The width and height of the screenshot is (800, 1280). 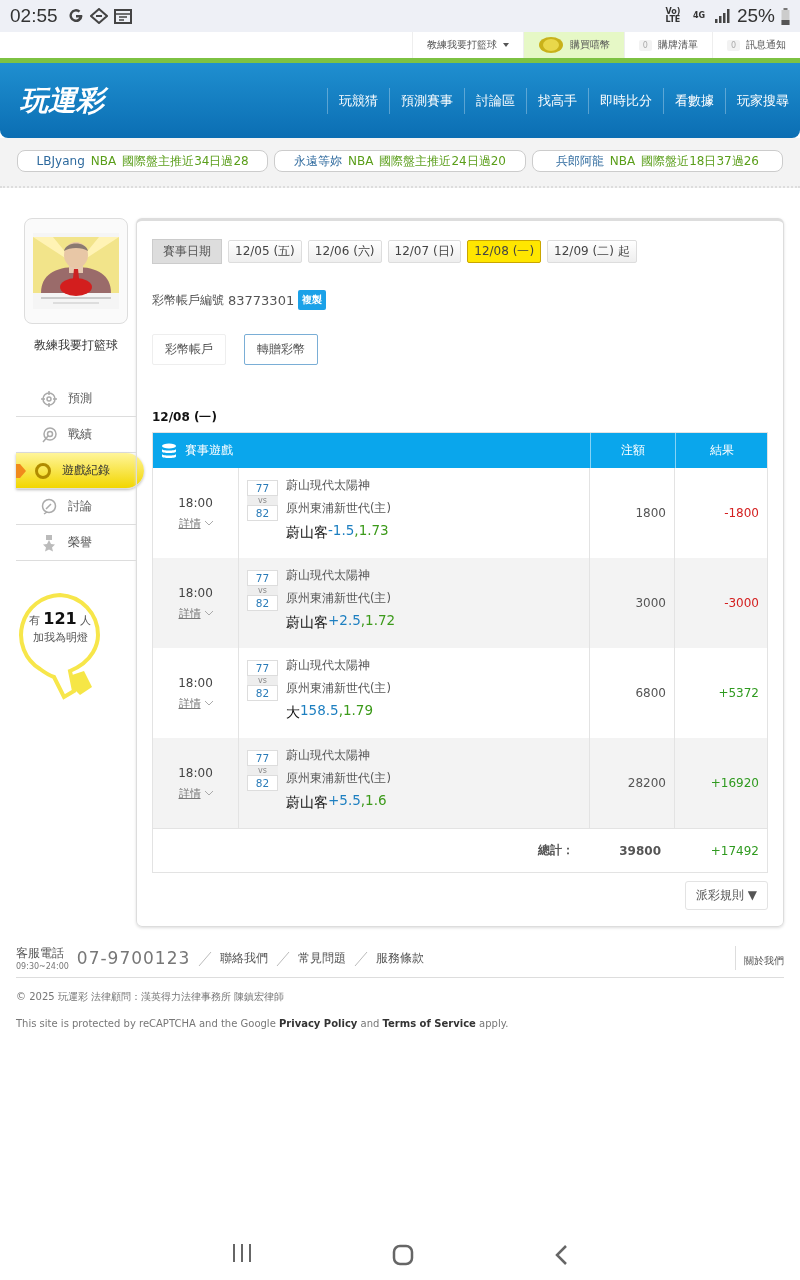 What do you see at coordinates (373, 800) in the screenshot?
I see `bet-odds: ,1.6` at bounding box center [373, 800].